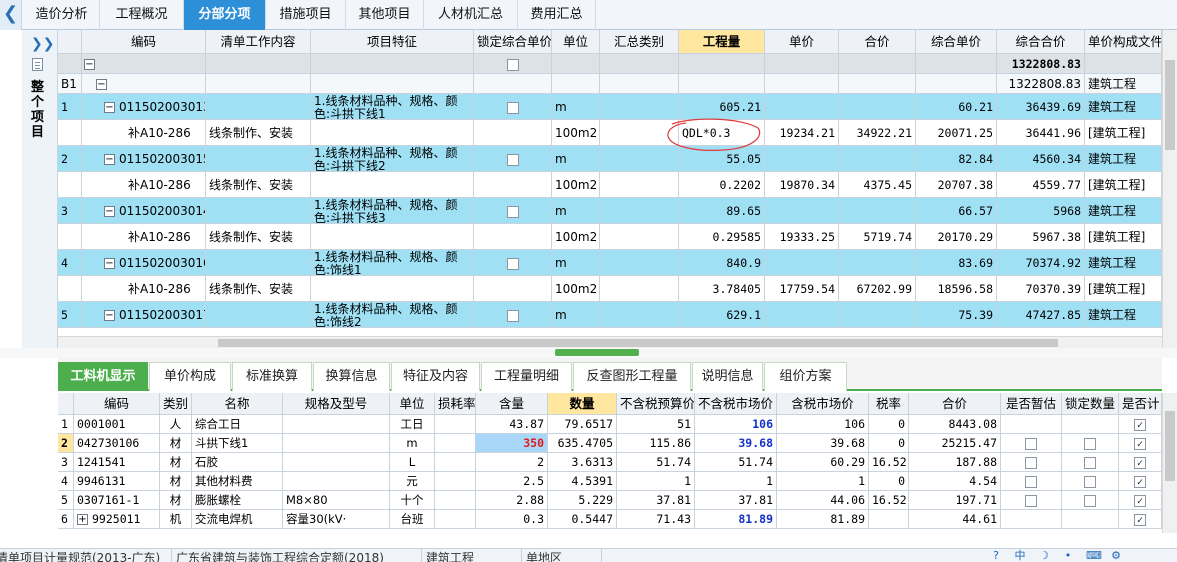 The width and height of the screenshot is (1177, 562). What do you see at coordinates (955, 500) in the screenshot?
I see `resource-cell-total: 197.71` at bounding box center [955, 500].